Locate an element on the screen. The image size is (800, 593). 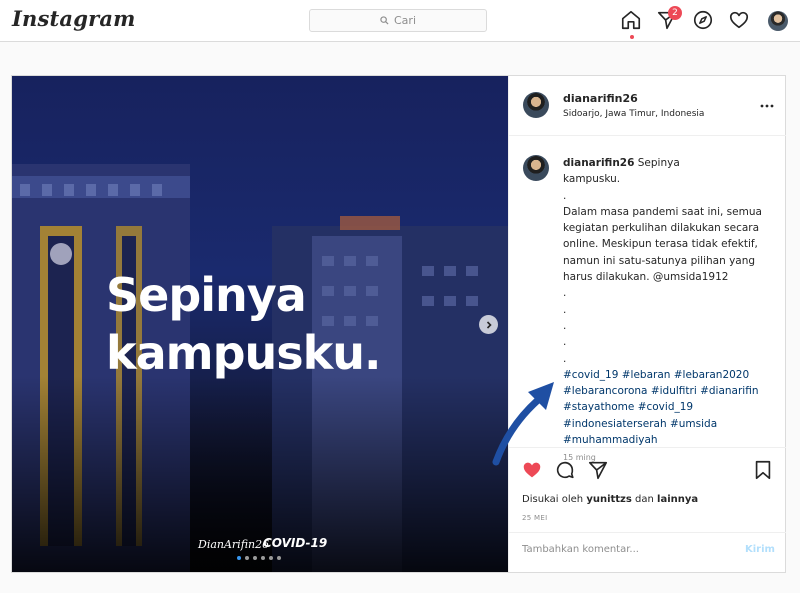
top-nav: Instagram Cari 2 is located at coordinates (400, 21).